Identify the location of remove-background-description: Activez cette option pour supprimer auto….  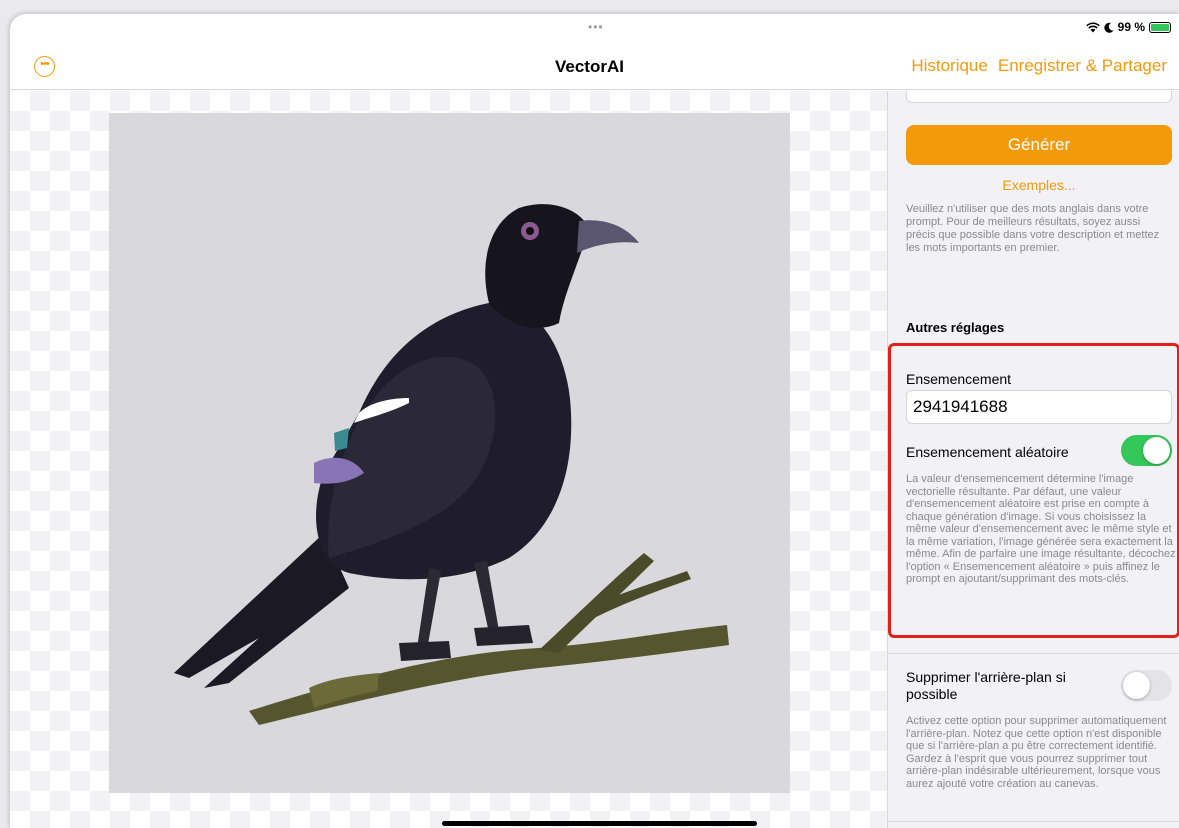
(1036, 752).